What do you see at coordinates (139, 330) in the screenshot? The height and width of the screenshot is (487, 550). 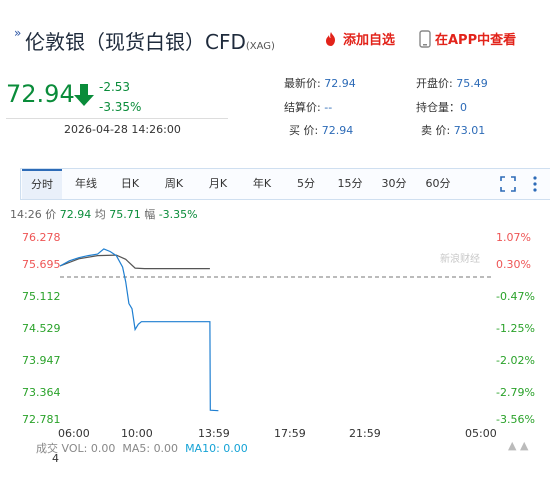 I see `price-line` at bounding box center [139, 330].